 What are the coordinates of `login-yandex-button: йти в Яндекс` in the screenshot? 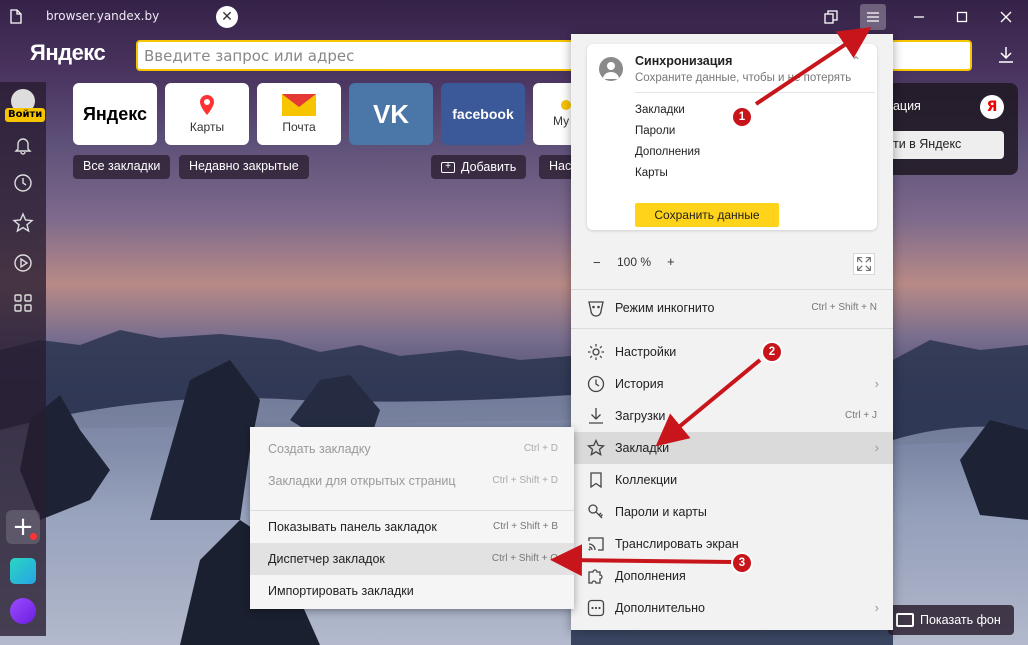 It's located at (945, 145).